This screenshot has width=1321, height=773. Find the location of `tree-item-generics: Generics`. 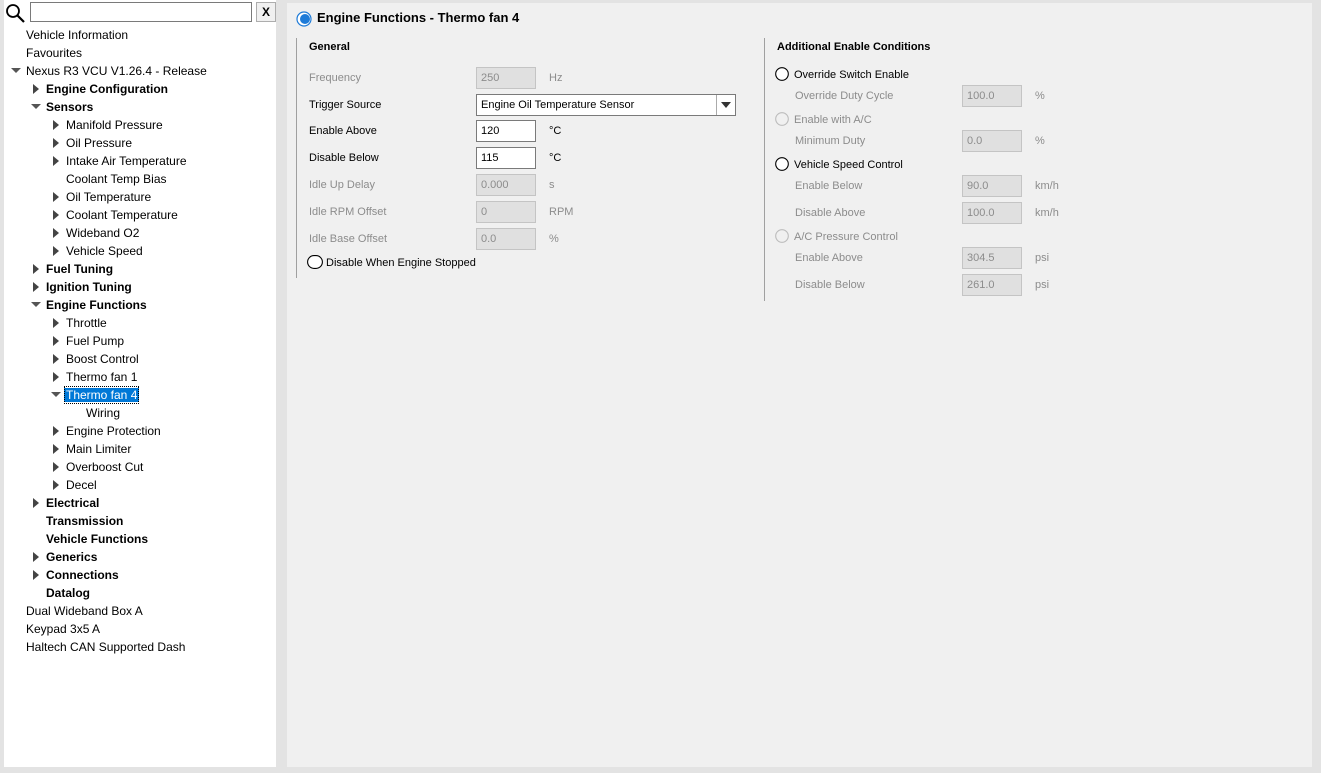

tree-item-generics: Generics is located at coordinates (66, 557).